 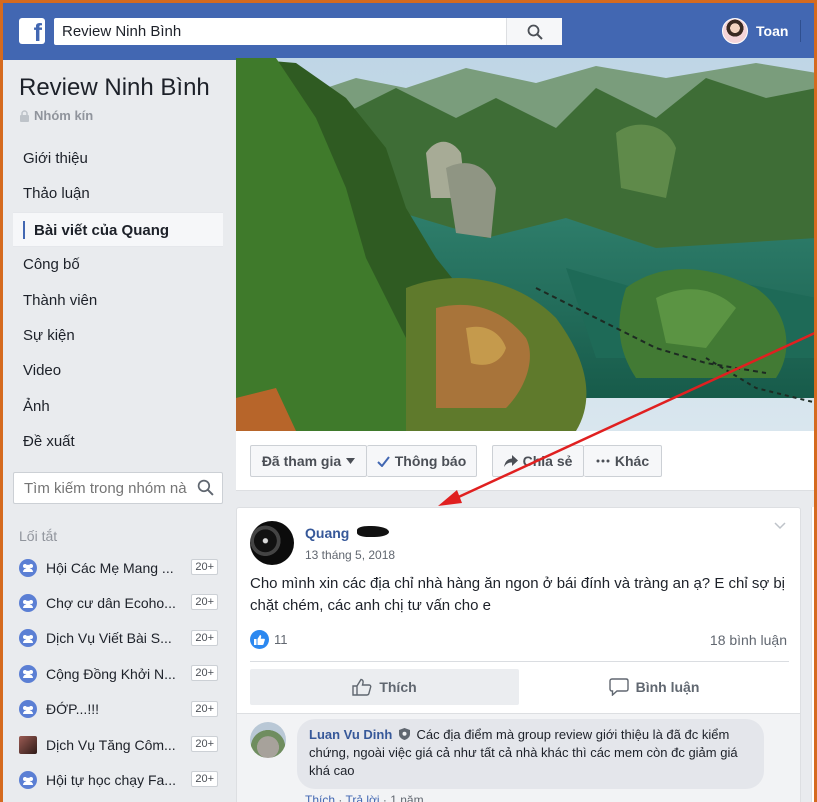 What do you see at coordinates (398, 687) in the screenshot?
I see `like-label: Thích` at bounding box center [398, 687].